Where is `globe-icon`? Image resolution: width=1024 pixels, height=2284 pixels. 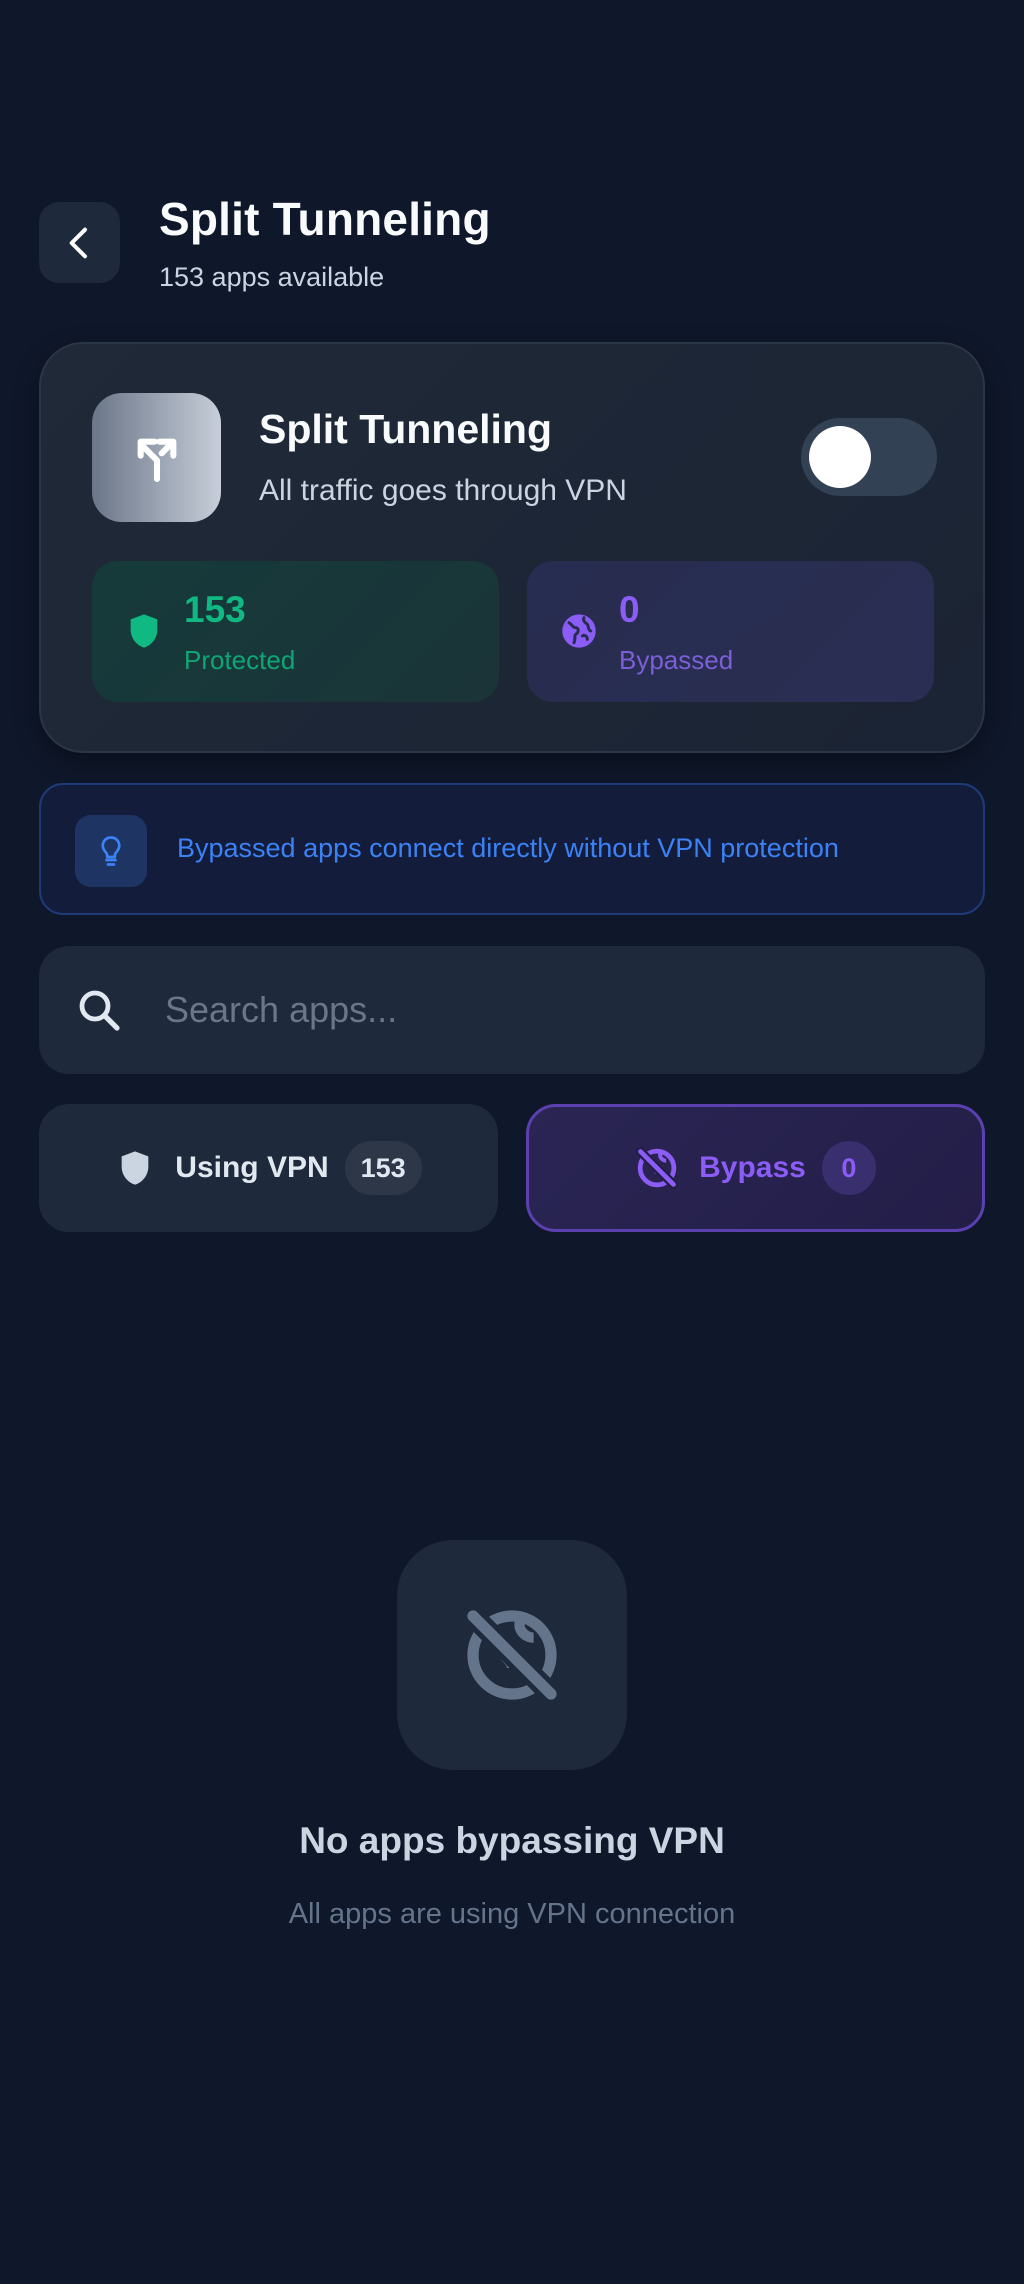 globe-icon is located at coordinates (579, 631).